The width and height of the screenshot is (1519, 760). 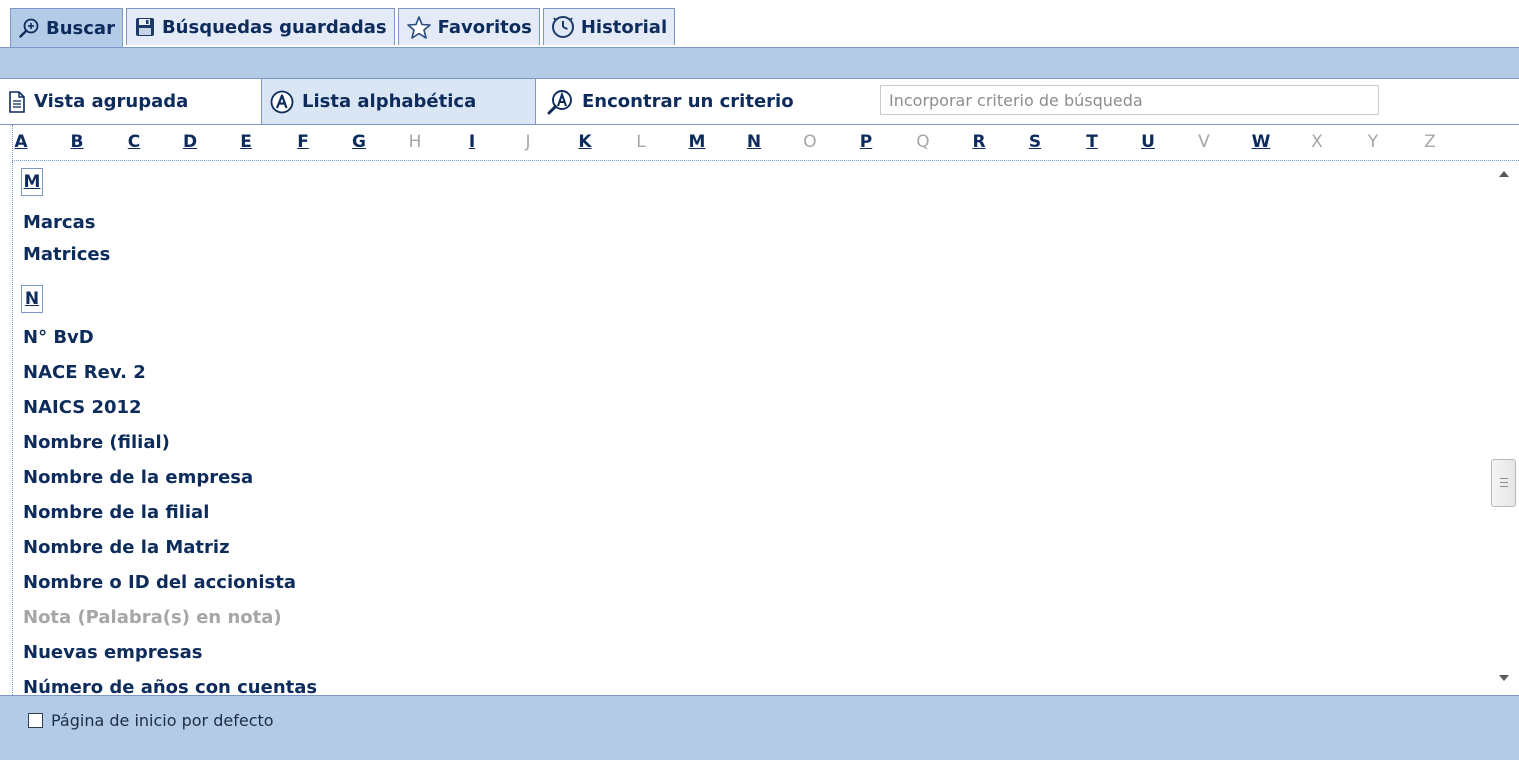 What do you see at coordinates (58, 337) in the screenshot?
I see `list-item: N° BvD` at bounding box center [58, 337].